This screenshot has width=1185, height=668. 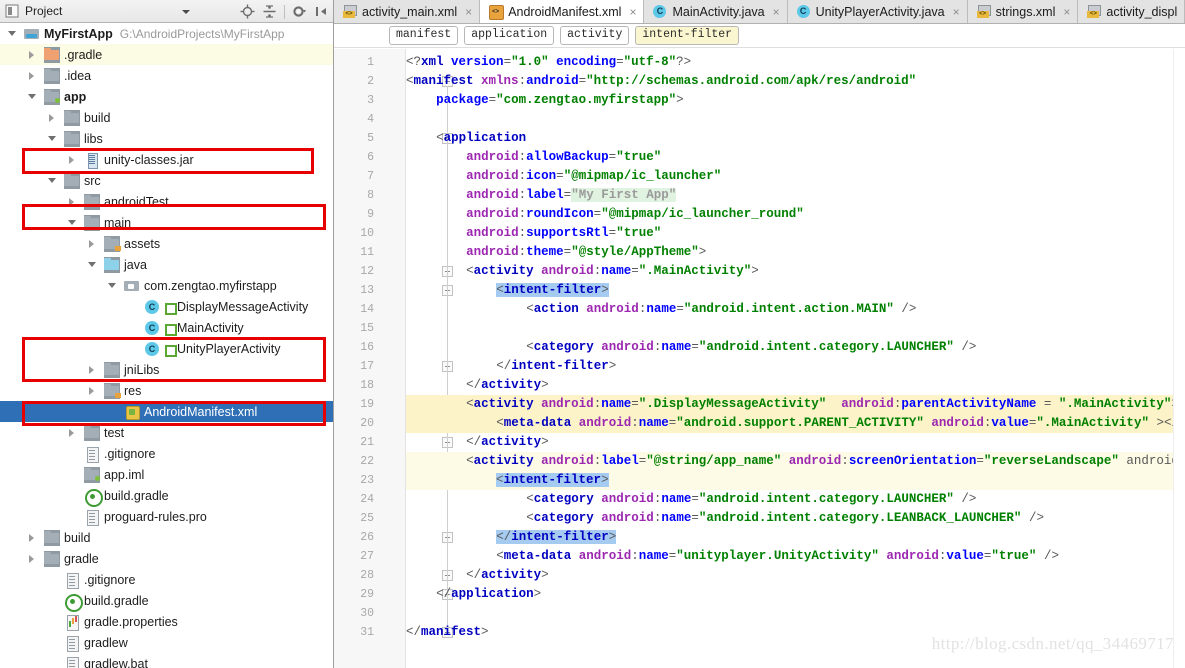 What do you see at coordinates (166, 180) in the screenshot?
I see `tree-item-src: src` at bounding box center [166, 180].